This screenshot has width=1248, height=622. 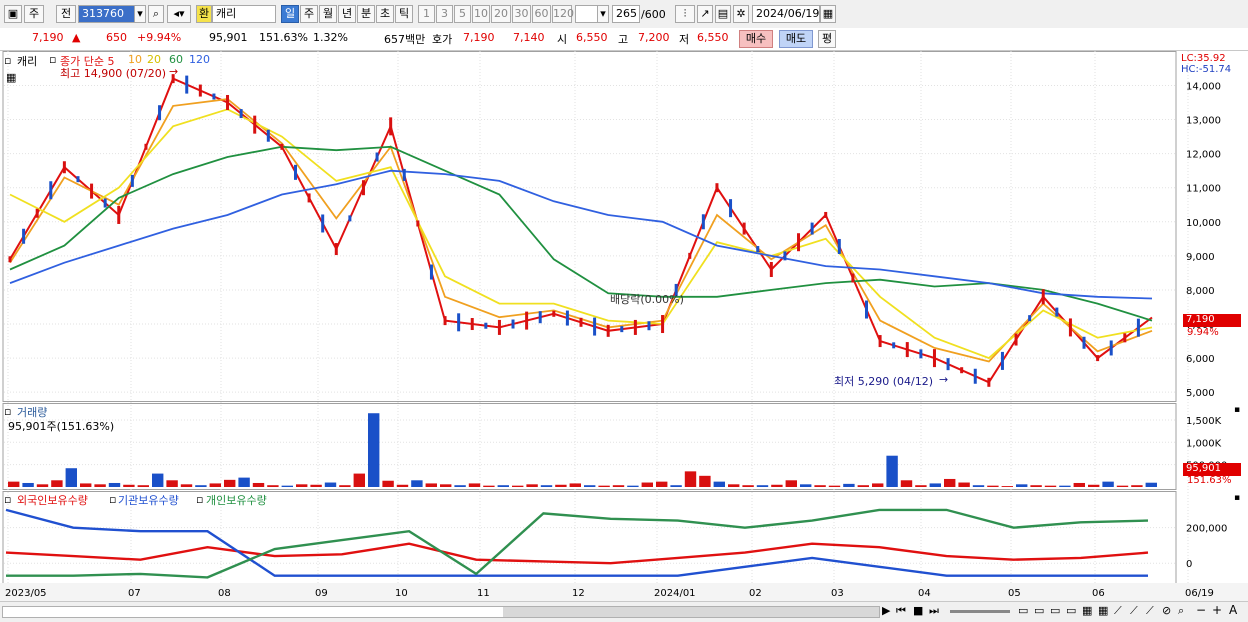 What do you see at coordinates (244, 14) in the screenshot?
I see `stock-name-field: 캐리` at bounding box center [244, 14].